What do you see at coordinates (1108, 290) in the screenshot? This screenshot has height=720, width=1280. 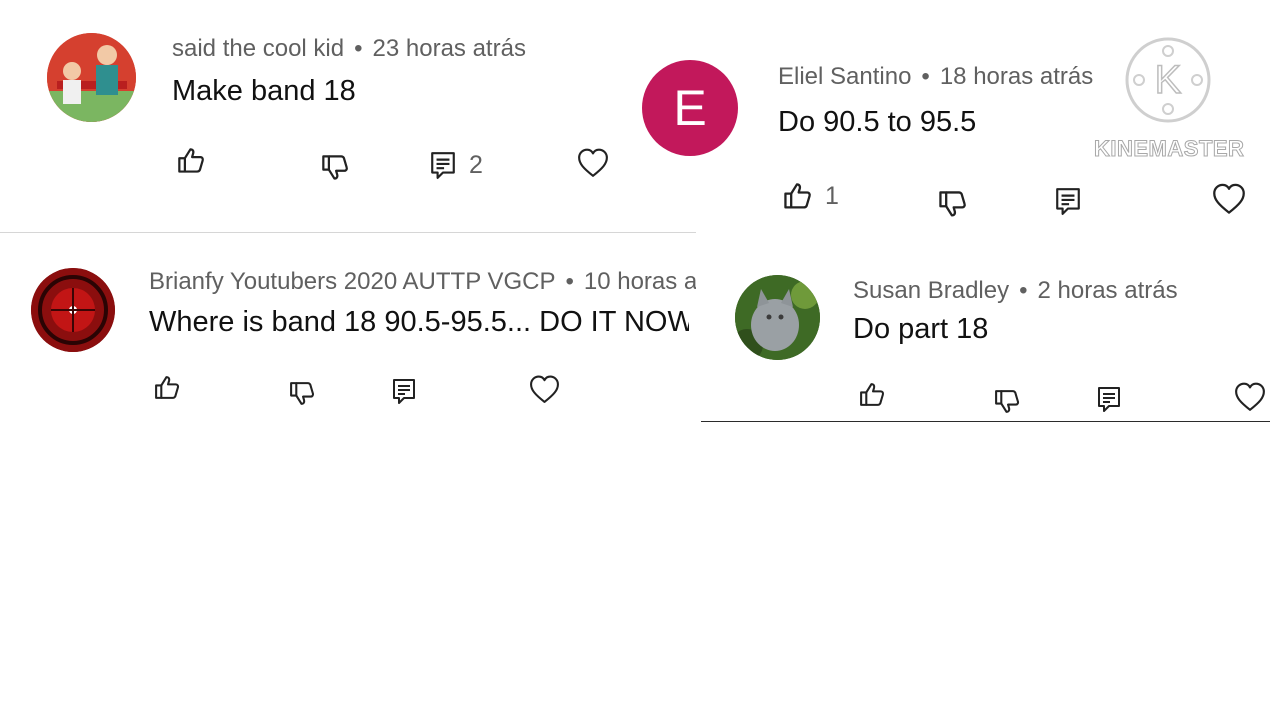 I see `timestamp: 2 horas atrás` at bounding box center [1108, 290].